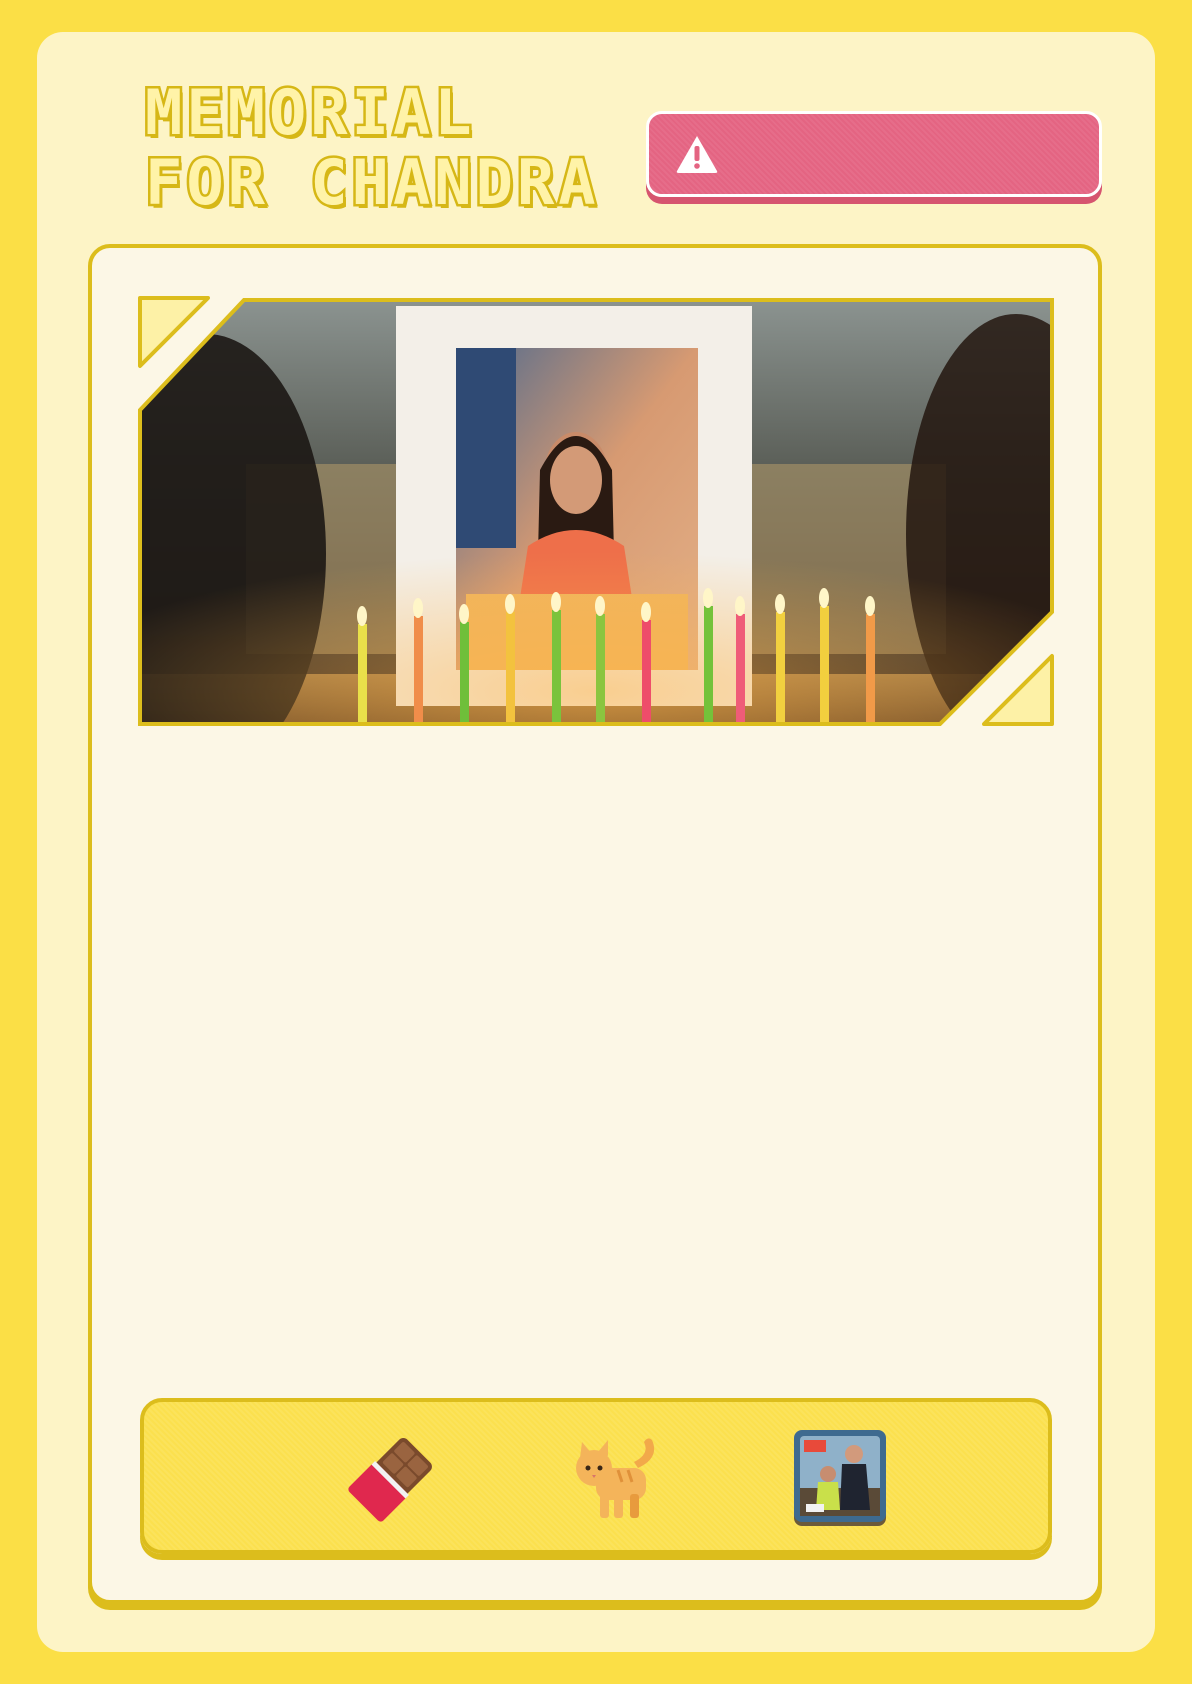  What do you see at coordinates (697, 154) in the screenshot?
I see `warning-triangle-icon` at bounding box center [697, 154].